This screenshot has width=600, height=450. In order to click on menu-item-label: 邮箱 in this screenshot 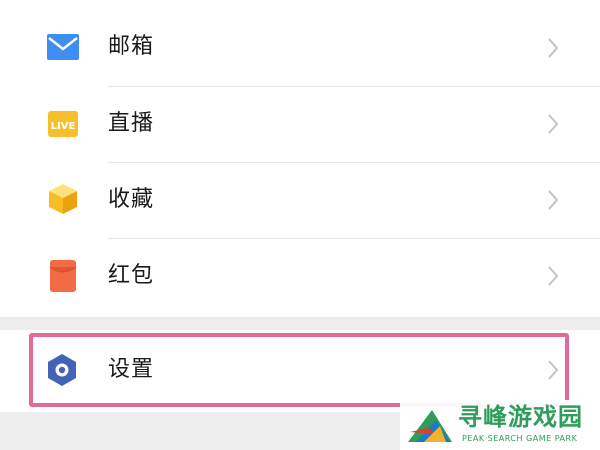, I will do `click(131, 46)`.